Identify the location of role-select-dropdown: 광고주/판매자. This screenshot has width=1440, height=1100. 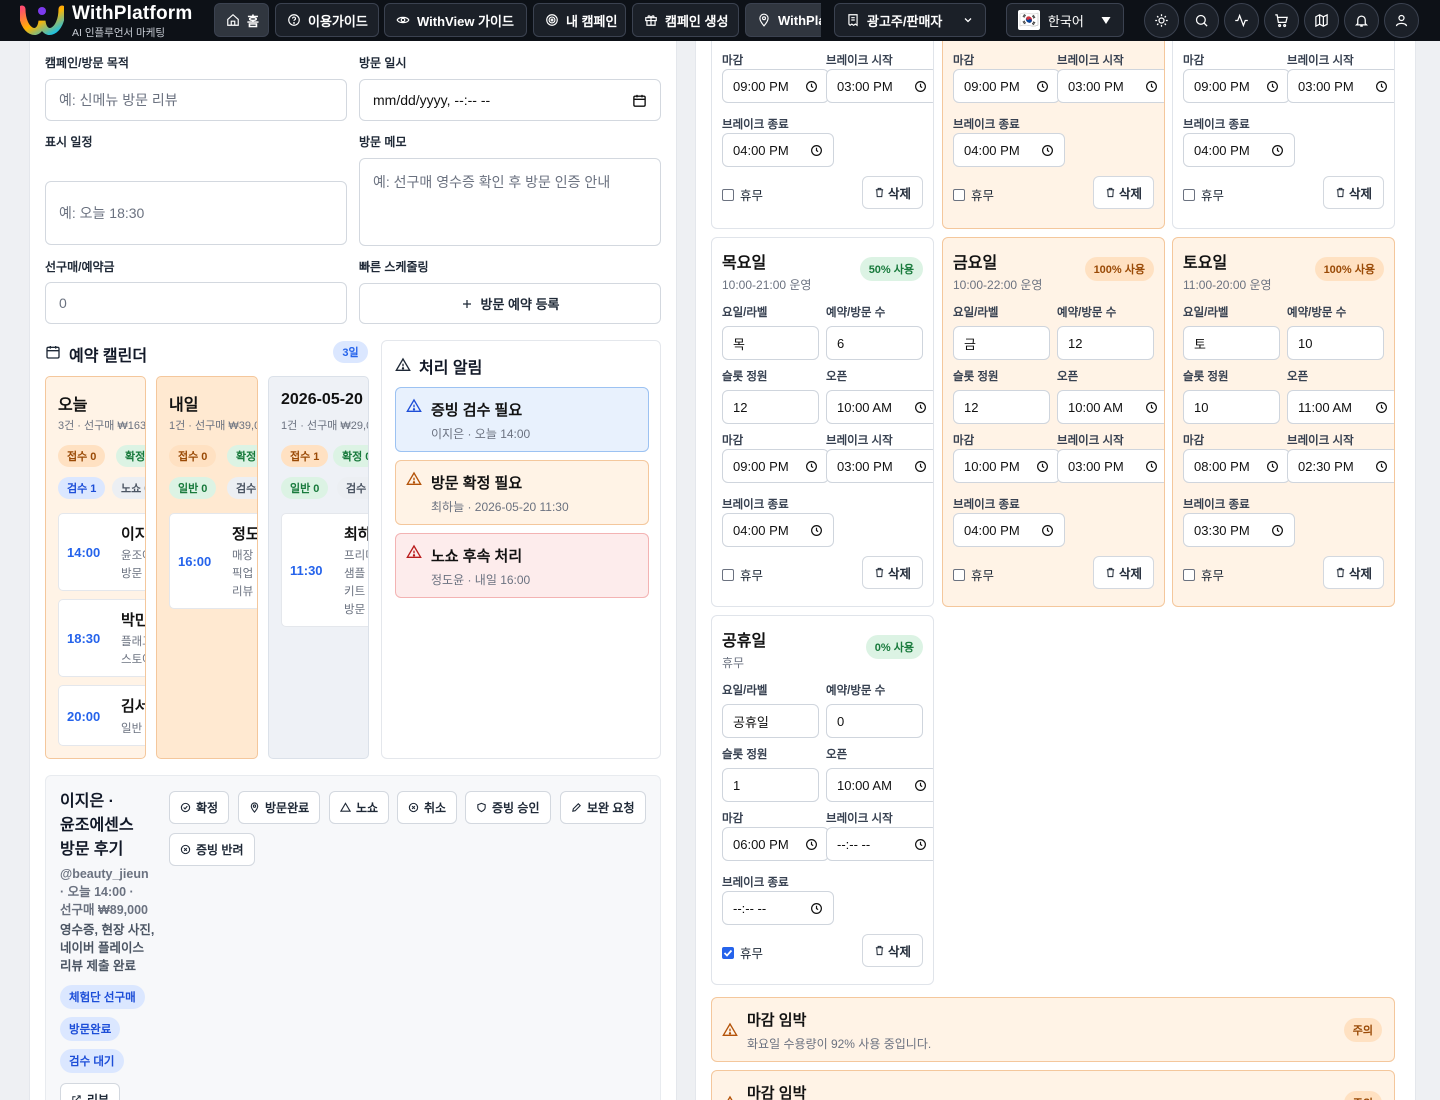
(910, 20).